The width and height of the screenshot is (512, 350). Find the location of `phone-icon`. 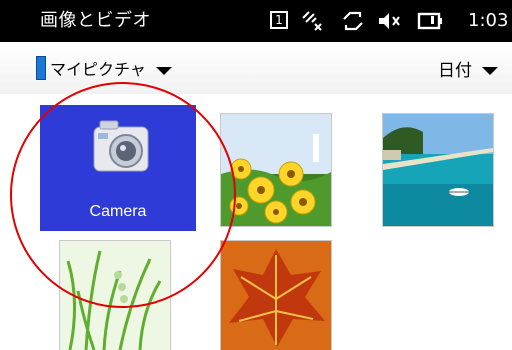

phone-icon is located at coordinates (41, 68).